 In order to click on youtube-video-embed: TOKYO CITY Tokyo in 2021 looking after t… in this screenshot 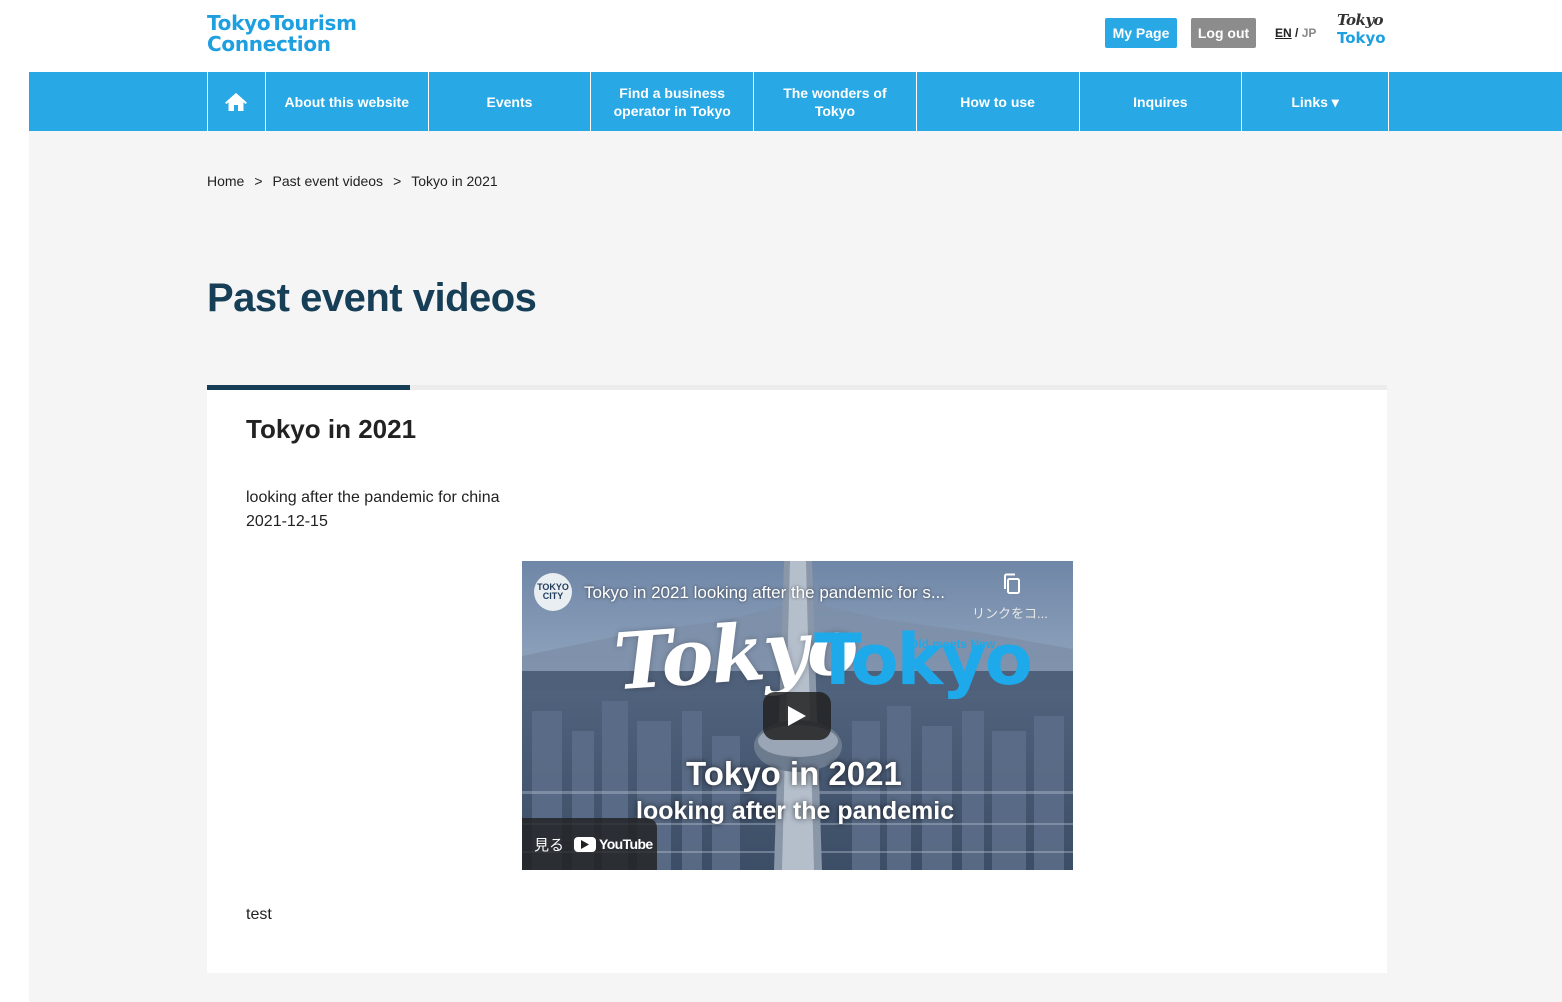, I will do `click(797, 715)`.